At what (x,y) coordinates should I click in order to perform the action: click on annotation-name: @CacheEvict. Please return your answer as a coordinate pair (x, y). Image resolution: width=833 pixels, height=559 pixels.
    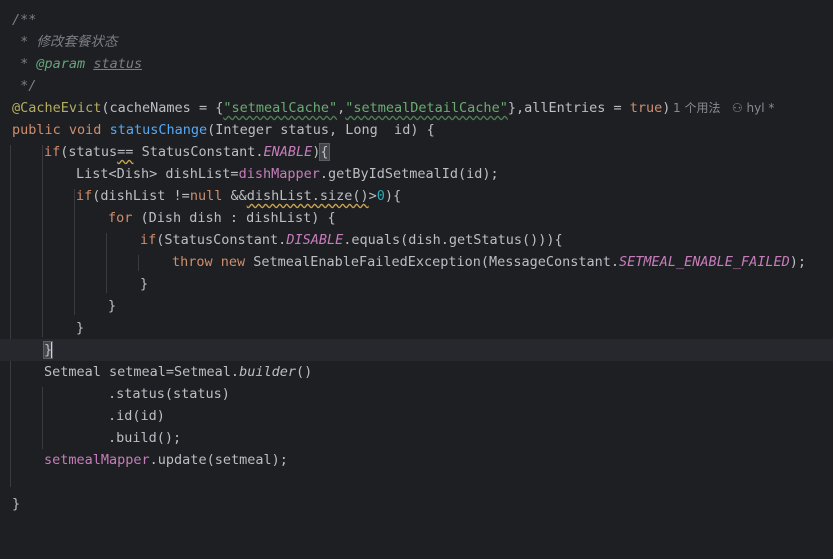
    Looking at the image, I should click on (57, 108).